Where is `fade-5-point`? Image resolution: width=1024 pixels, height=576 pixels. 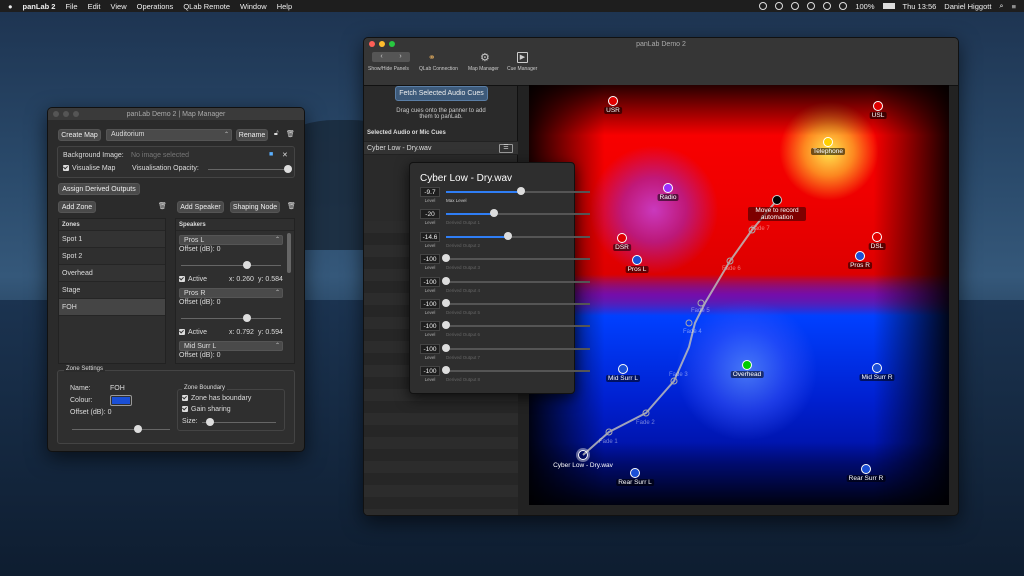
fade-5-point is located at coordinates (701, 303).